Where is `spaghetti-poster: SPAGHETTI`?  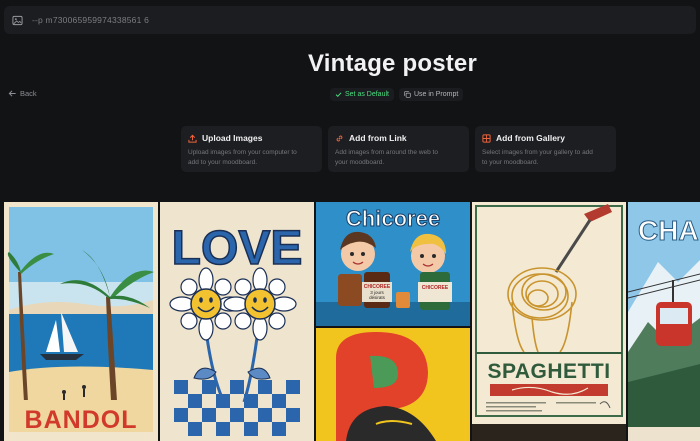 spaghetti-poster: SPAGHETTI is located at coordinates (549, 321).